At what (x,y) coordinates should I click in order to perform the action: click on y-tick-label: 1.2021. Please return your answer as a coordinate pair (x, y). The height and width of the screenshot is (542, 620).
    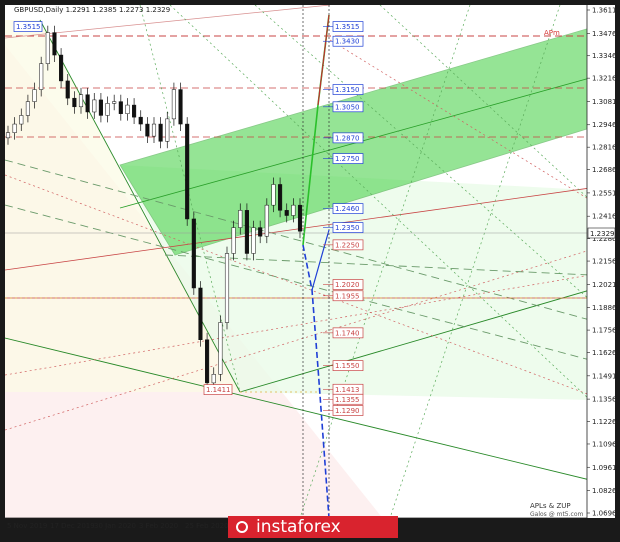
    Looking at the image, I should click on (604, 285).